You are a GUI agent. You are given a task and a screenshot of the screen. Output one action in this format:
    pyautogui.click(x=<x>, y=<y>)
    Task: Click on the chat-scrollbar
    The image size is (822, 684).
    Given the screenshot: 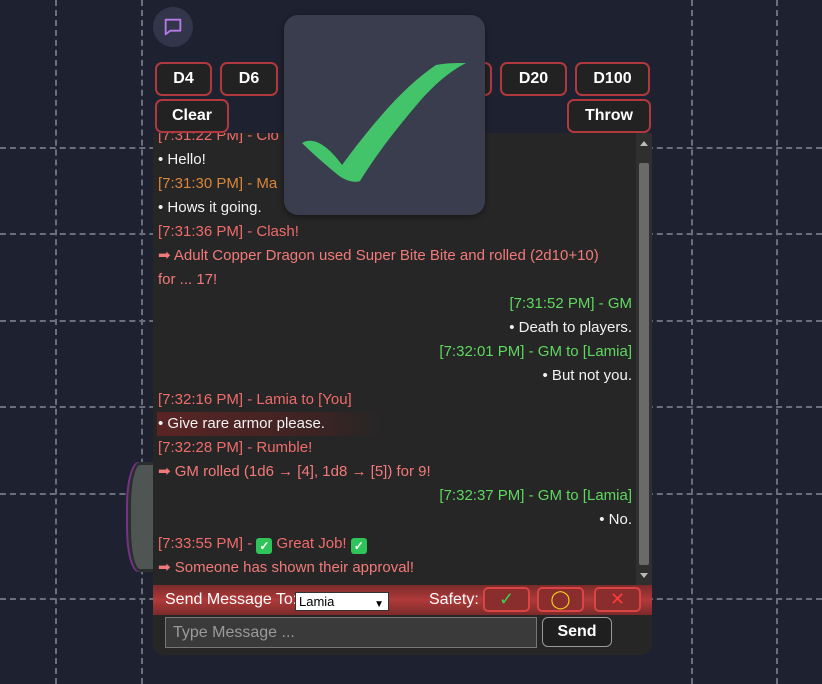 What is the action you would take?
    pyautogui.click(x=644, y=359)
    